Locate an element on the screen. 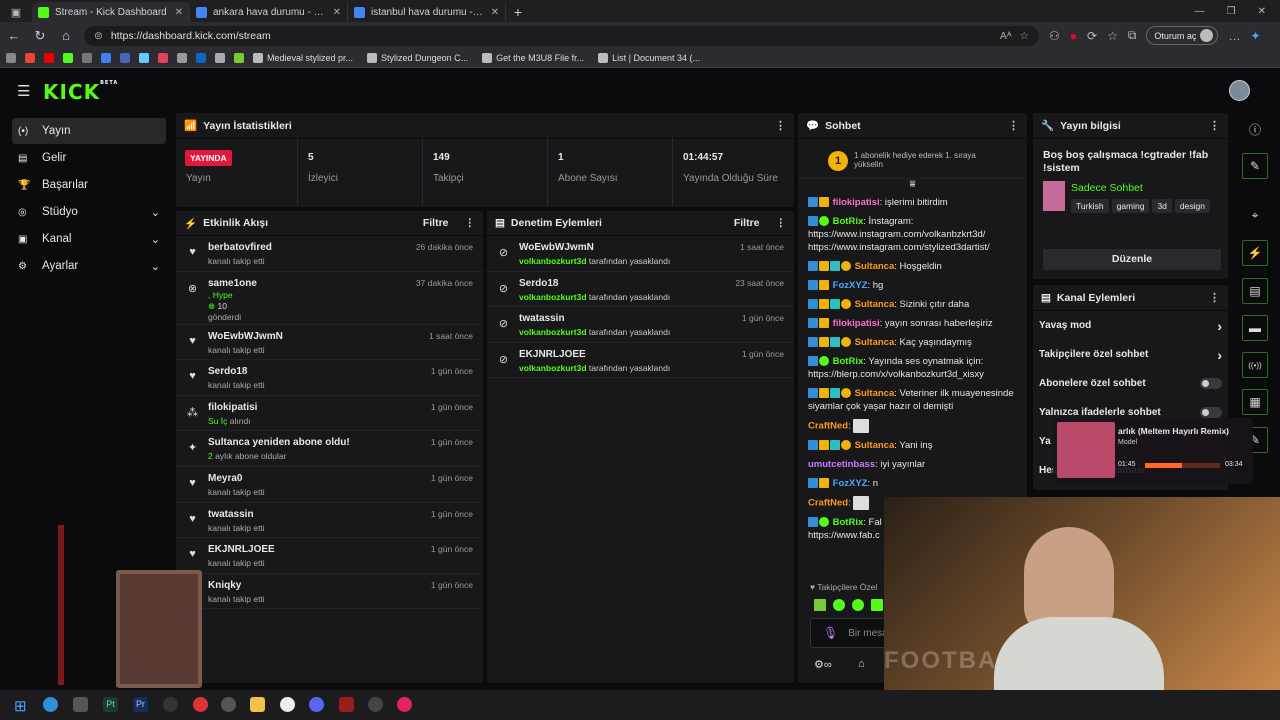 The height and width of the screenshot is (720, 1280). windows-start-icon: ⊞ is located at coordinates (20, 706).